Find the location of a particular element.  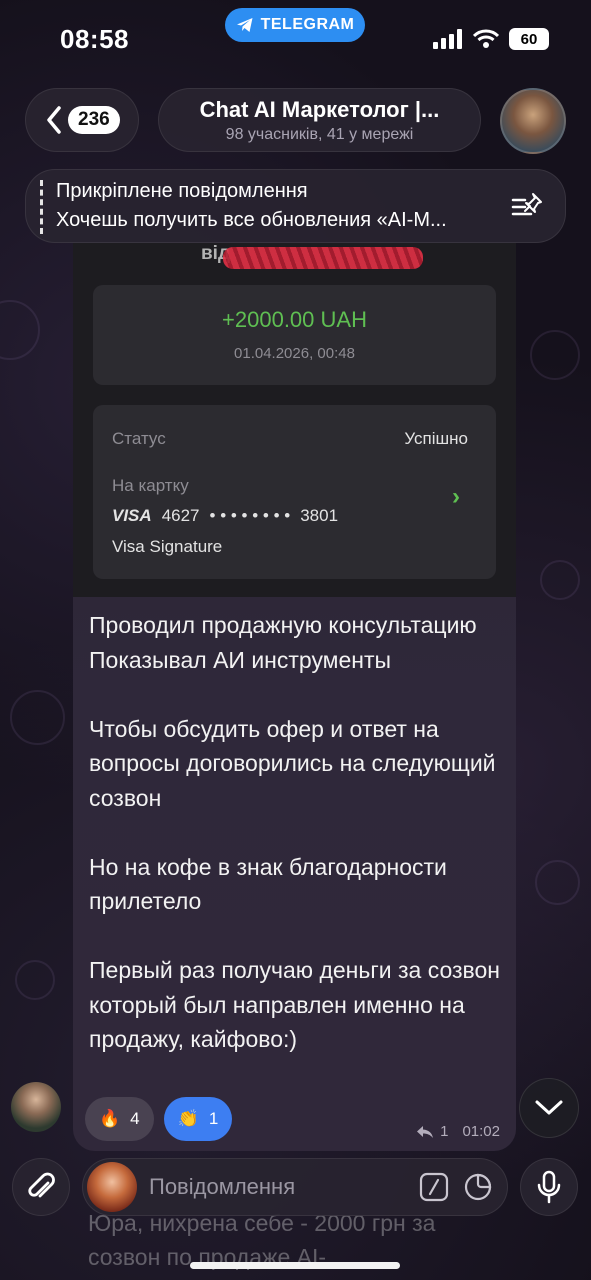

card-mask: • • • • • • • • is located at coordinates (250, 515).